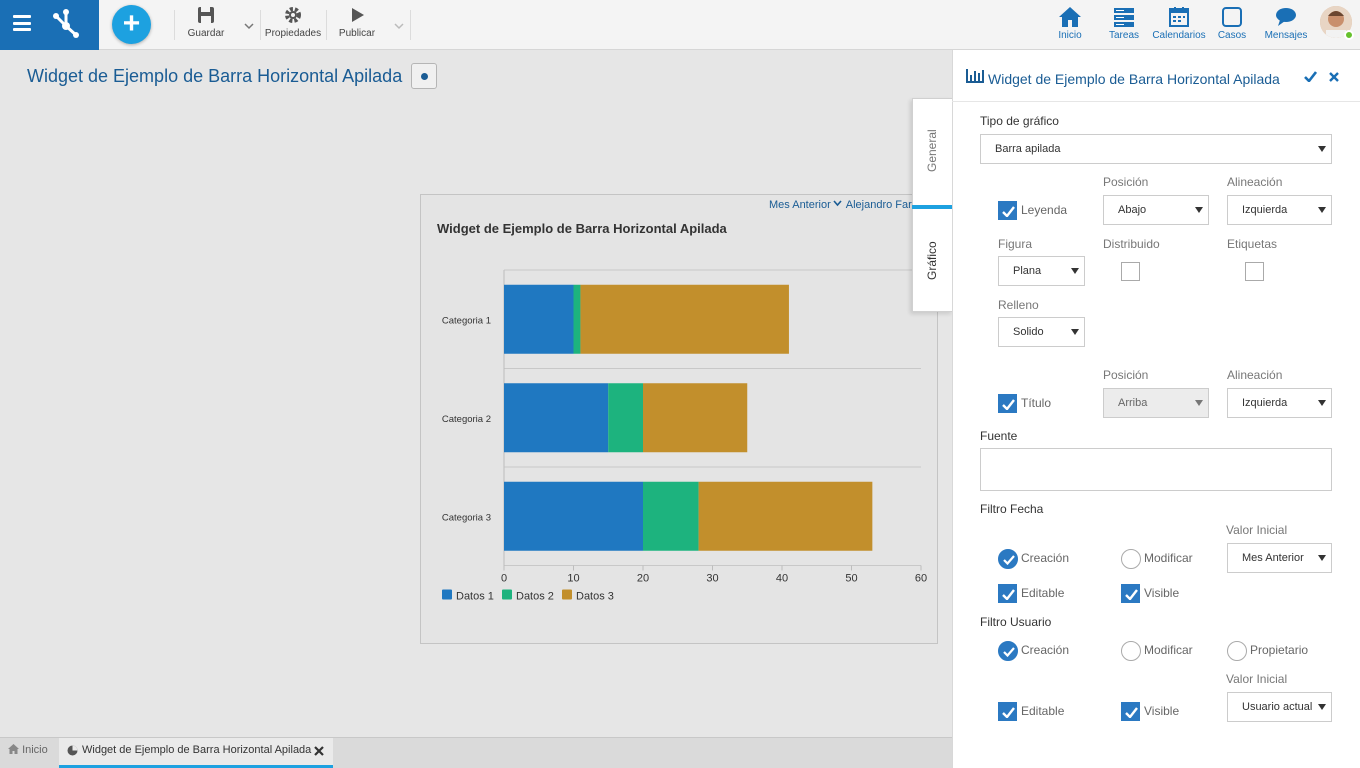 The height and width of the screenshot is (768, 1360). What do you see at coordinates (1028, 149) in the screenshot?
I see `chart-type-value: Barra apilada` at bounding box center [1028, 149].